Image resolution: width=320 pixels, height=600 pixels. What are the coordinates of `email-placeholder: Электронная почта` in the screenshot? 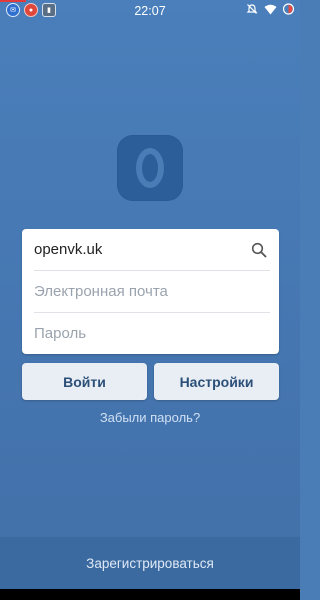 It's located at (101, 291).